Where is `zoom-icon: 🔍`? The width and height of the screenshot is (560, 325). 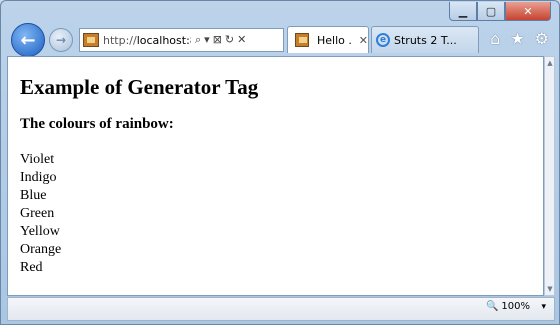
zoom-icon: 🔍 is located at coordinates (492, 306).